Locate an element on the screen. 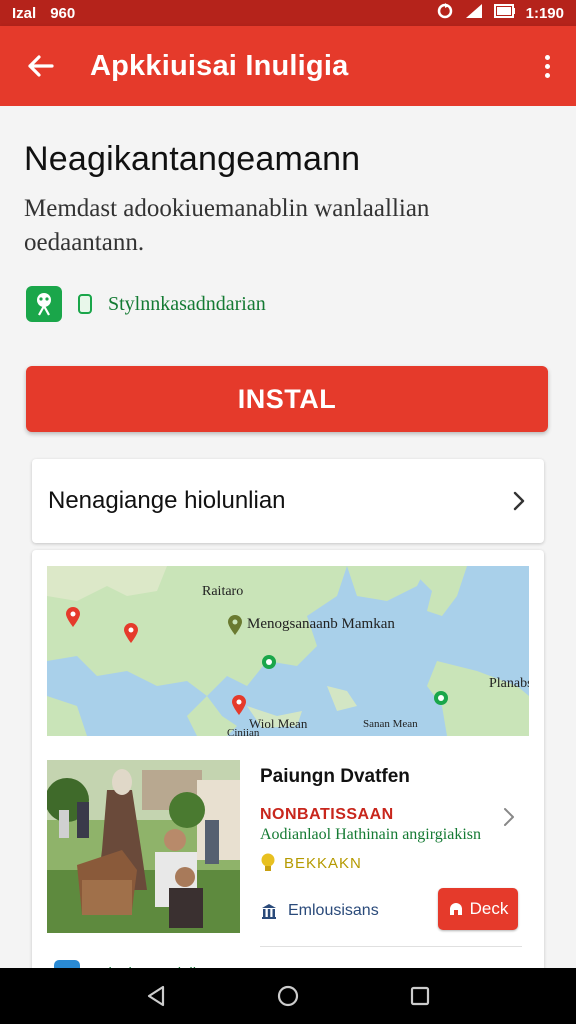  status-right: 1:190 is located at coordinates (500, 13).